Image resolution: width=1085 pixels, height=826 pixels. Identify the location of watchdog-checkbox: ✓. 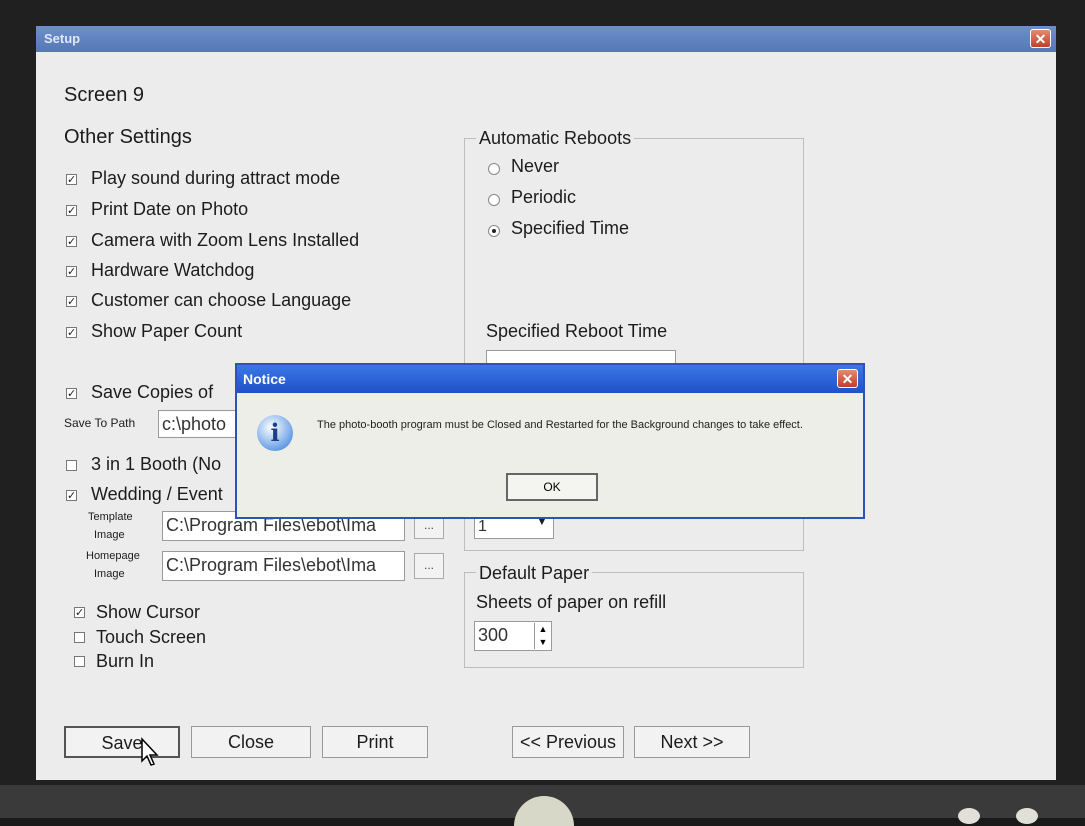
(71, 272).